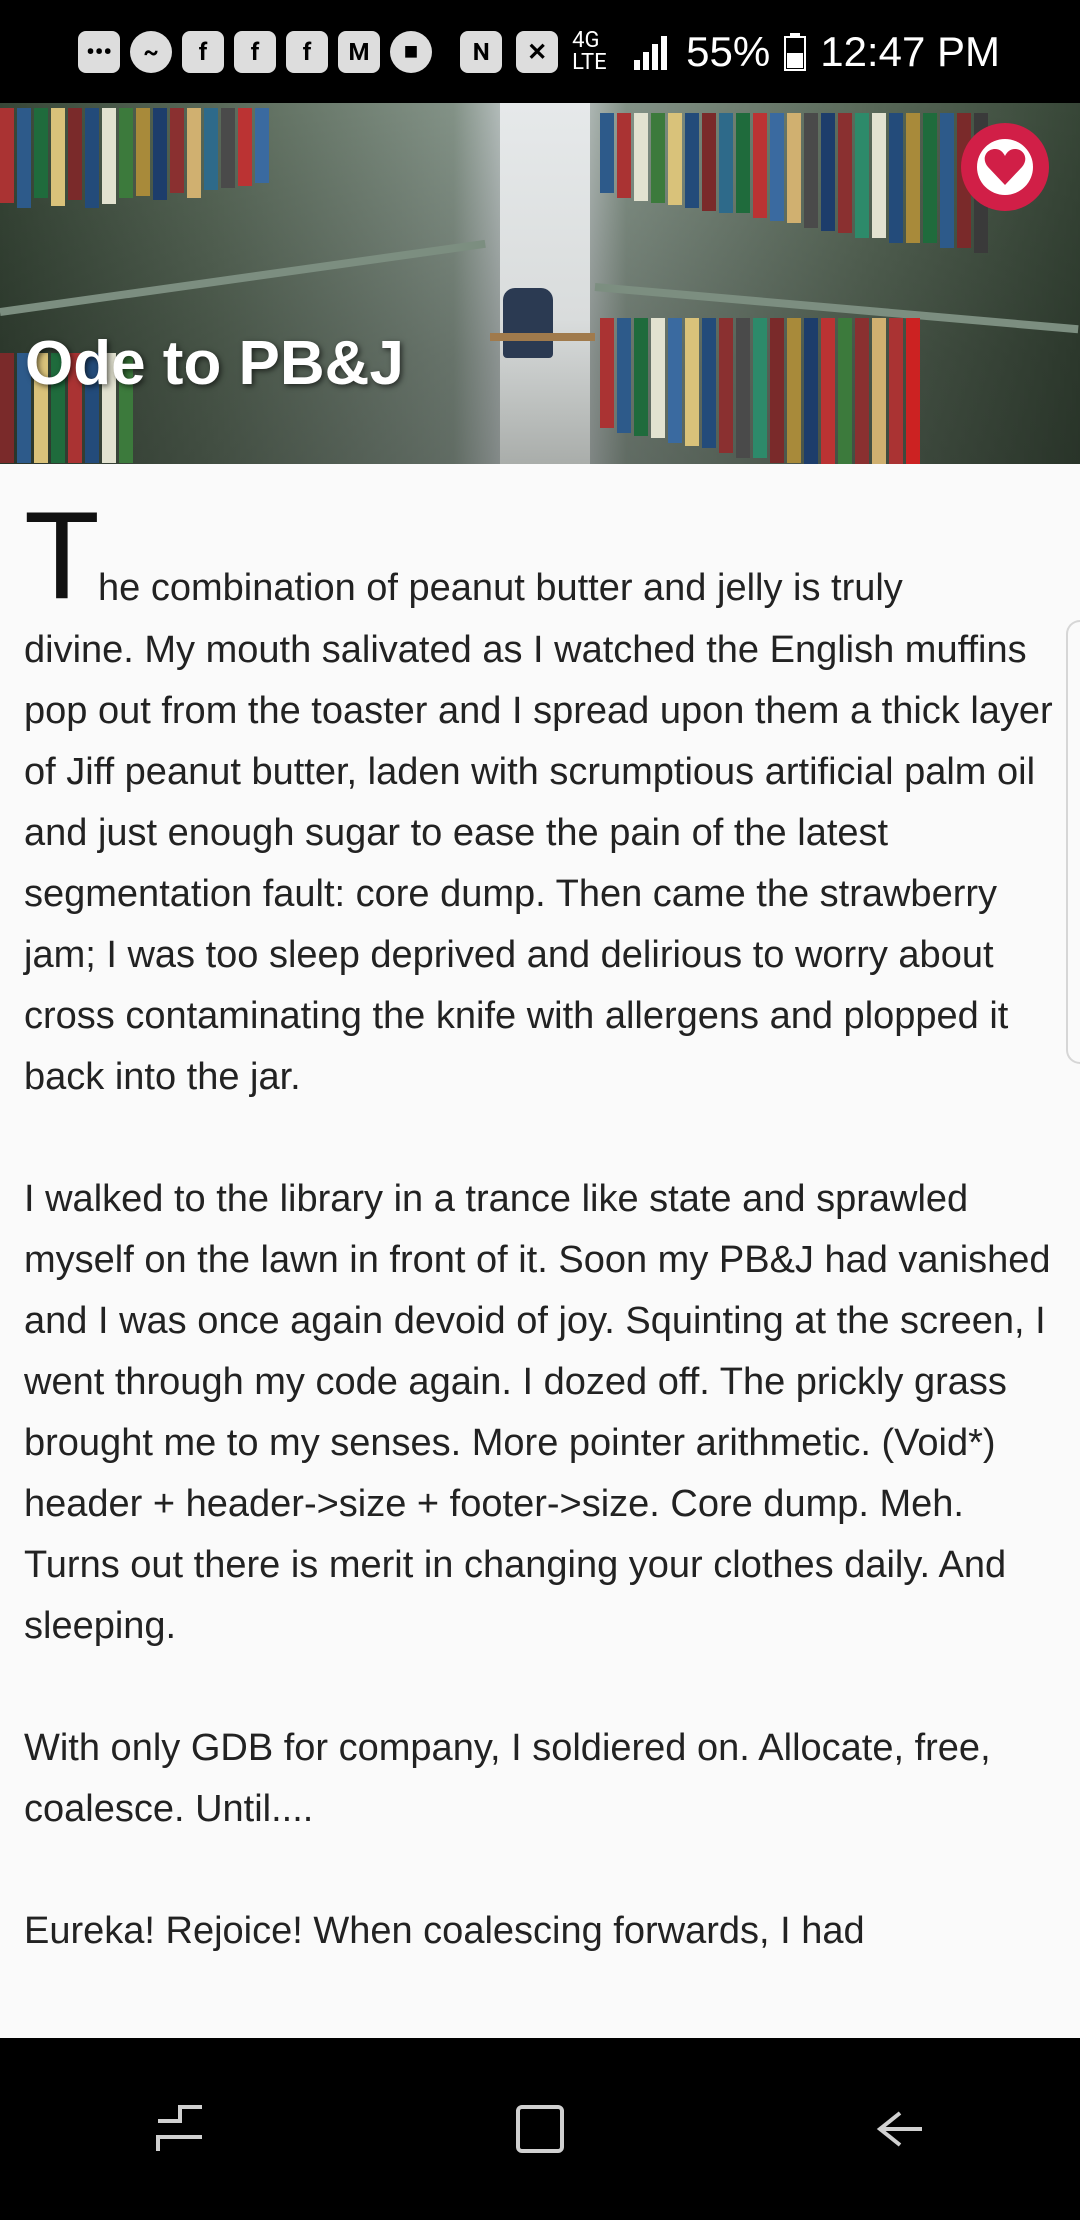 Image resolution: width=1080 pixels, height=2220 pixels. I want to click on battery-percent: 55%, so click(728, 51).